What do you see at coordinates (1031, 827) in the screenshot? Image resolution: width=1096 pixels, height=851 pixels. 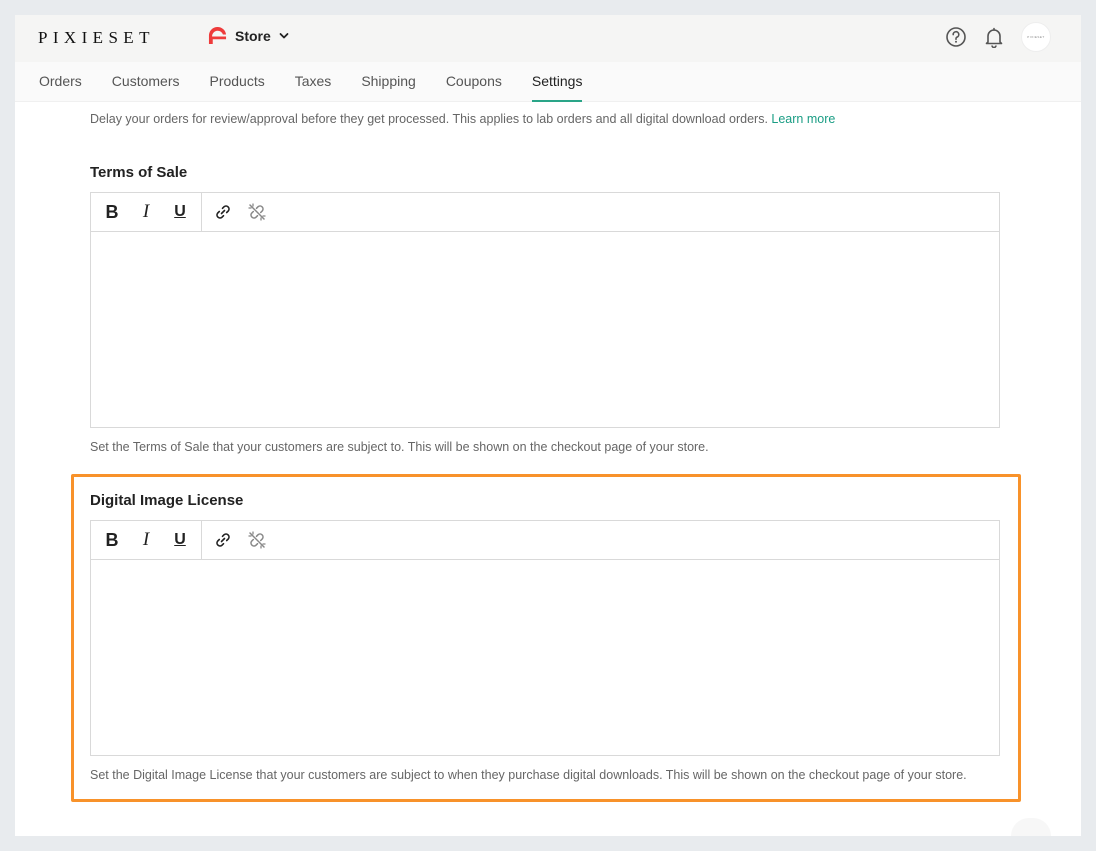 I see `chat-widget-edge` at bounding box center [1031, 827].